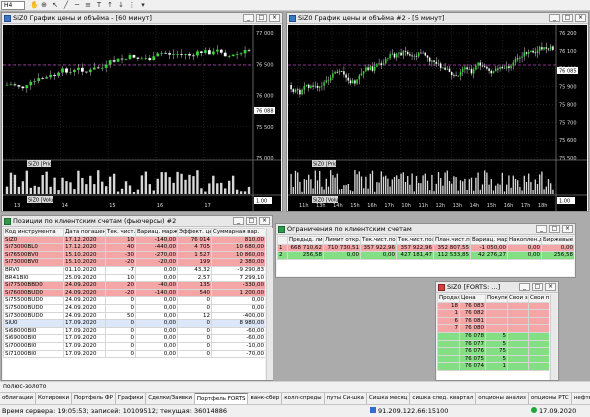 This screenshot has height=417, width=590. What do you see at coordinates (134, 270) in the screenshot?
I see `table-row: BRV0 01.10.2020 -7 0,00 43,32 -9 290,83` at bounding box center [134, 270].